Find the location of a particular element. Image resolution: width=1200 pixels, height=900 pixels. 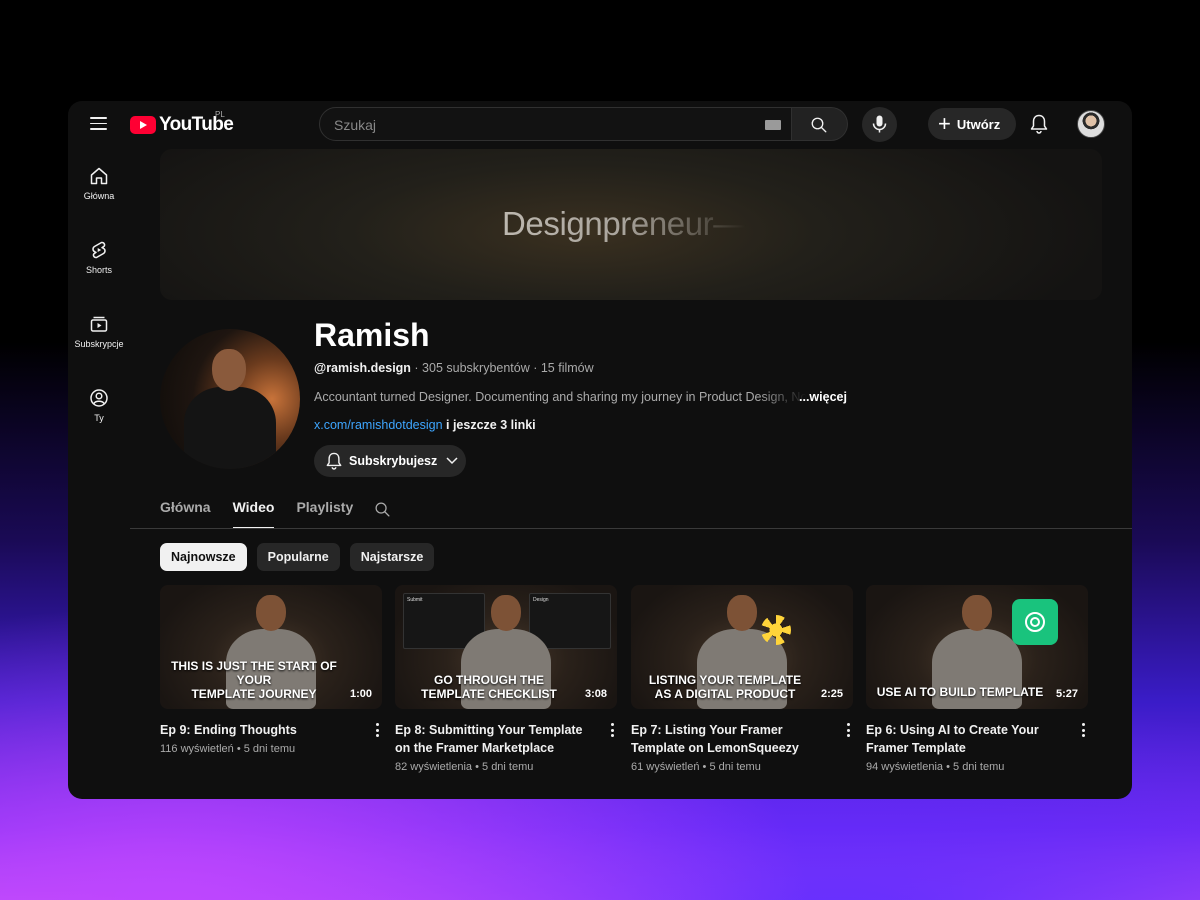

lemonsqueezy-logo-icon is located at coordinates (776, 630).